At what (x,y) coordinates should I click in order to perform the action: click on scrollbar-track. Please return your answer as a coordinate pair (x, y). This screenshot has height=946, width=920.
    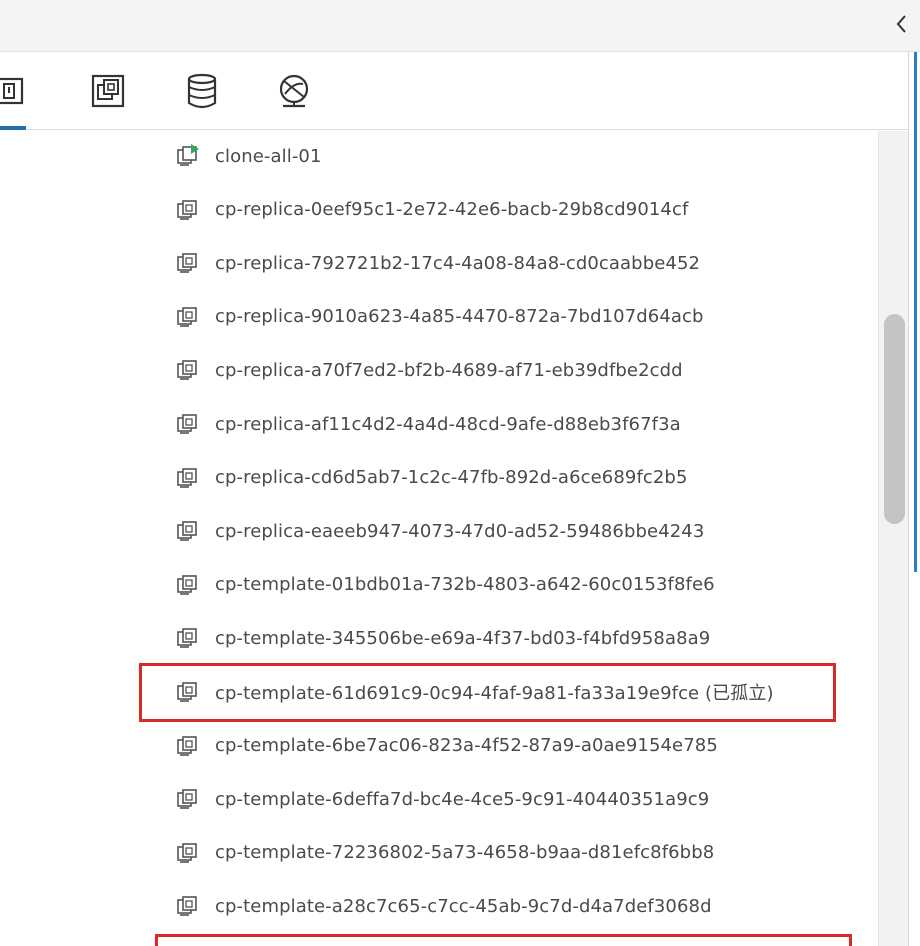
    Looking at the image, I should click on (893, 538).